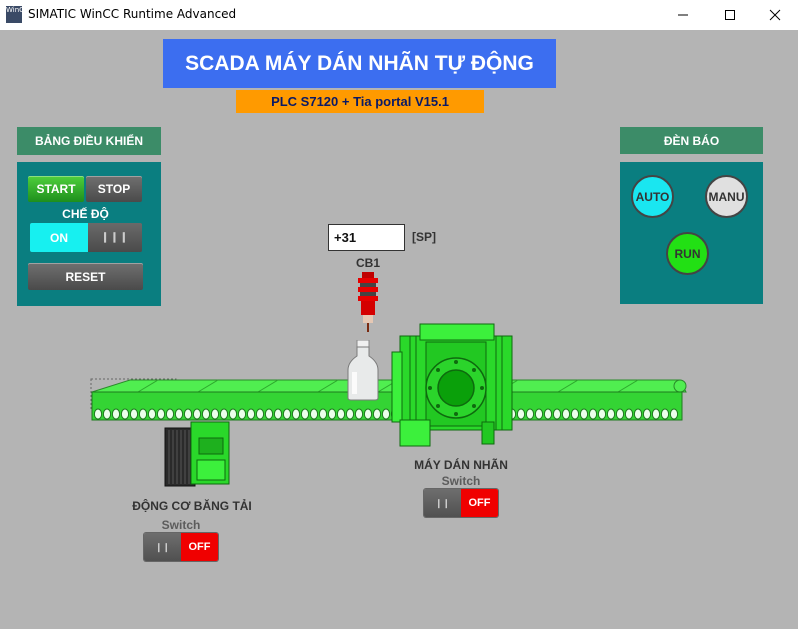 The width and height of the screenshot is (798, 629). Describe the element at coordinates (461, 465) in the screenshot. I see `labeling-machine-label: MÁY DÁN NHÃN` at that location.